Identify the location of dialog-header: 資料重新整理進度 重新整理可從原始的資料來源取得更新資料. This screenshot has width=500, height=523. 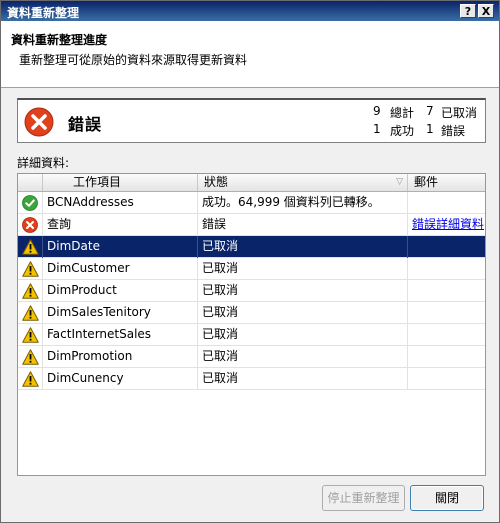
(250, 54).